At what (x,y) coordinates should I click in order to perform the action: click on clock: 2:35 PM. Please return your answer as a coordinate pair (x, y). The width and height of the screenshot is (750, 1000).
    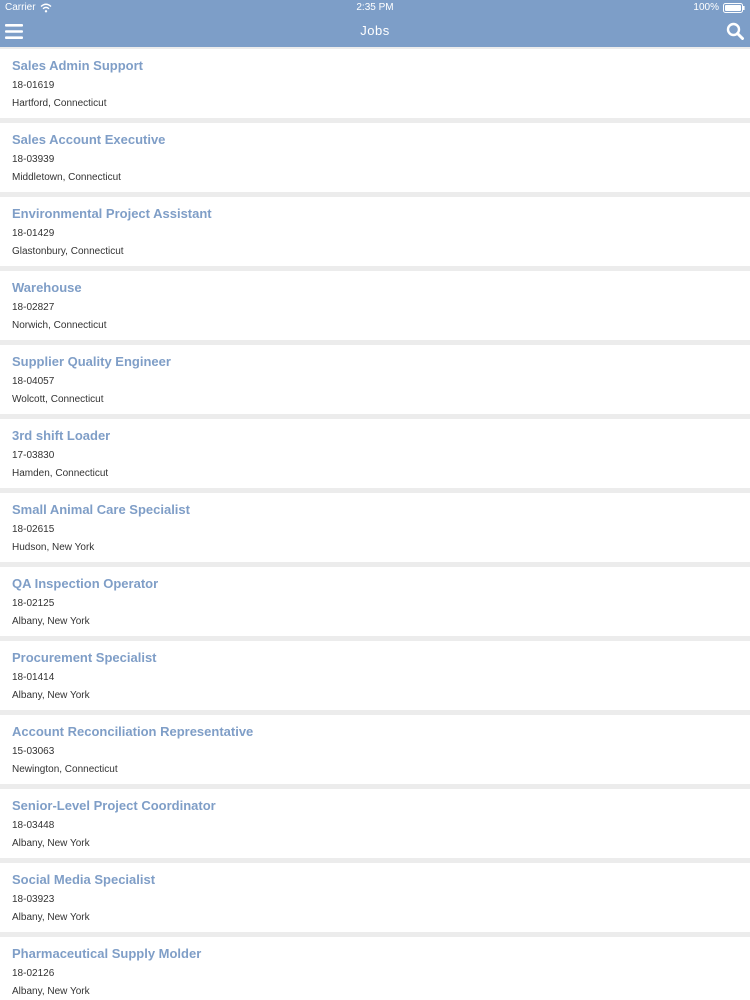
    Looking at the image, I should click on (375, 7).